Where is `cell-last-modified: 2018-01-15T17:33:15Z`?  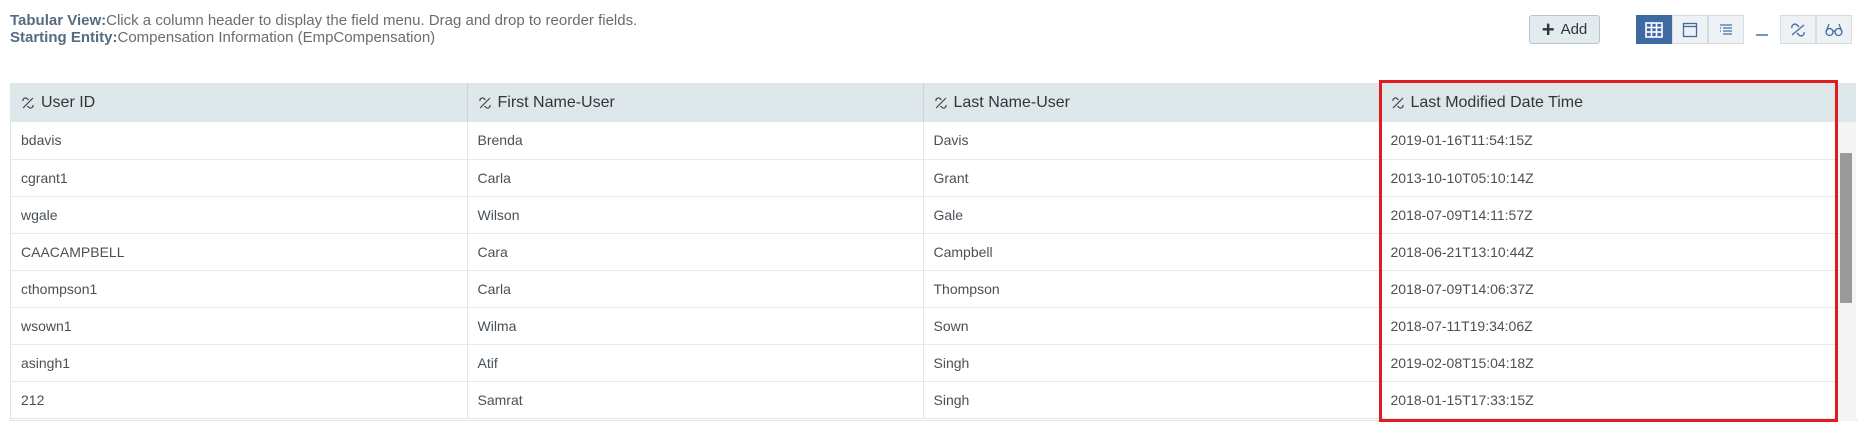
cell-last-modified: 2018-01-15T17:33:15Z is located at coordinates (1609, 400).